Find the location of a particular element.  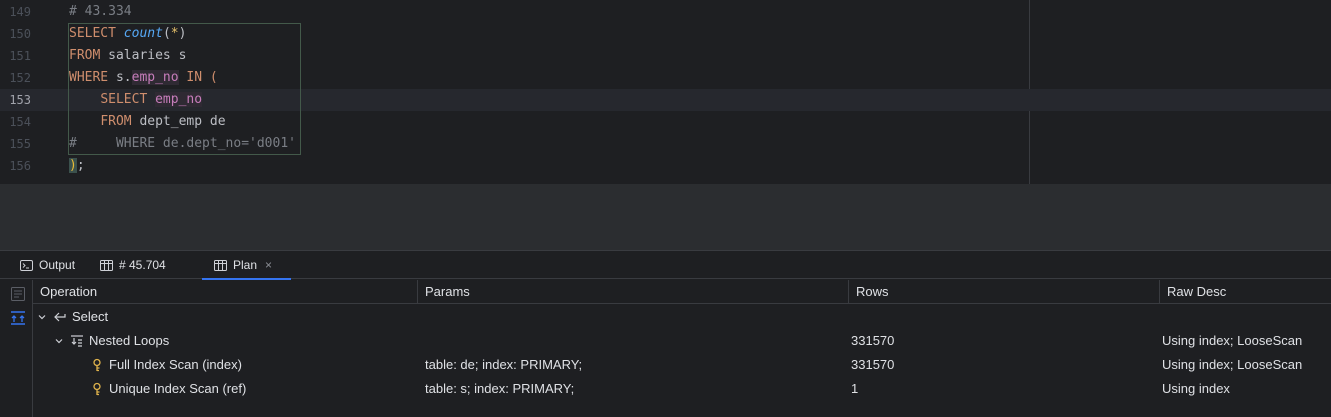

code-line-155: 155 # WHERE de.dept_no='d001' is located at coordinates (665, 144).